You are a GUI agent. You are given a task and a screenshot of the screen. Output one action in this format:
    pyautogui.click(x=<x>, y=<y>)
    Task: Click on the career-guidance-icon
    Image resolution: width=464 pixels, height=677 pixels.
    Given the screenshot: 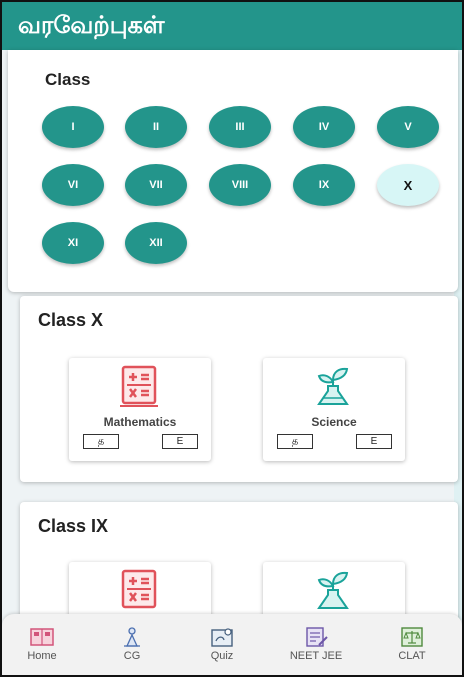 What is the action you would take?
    pyautogui.click(x=132, y=637)
    